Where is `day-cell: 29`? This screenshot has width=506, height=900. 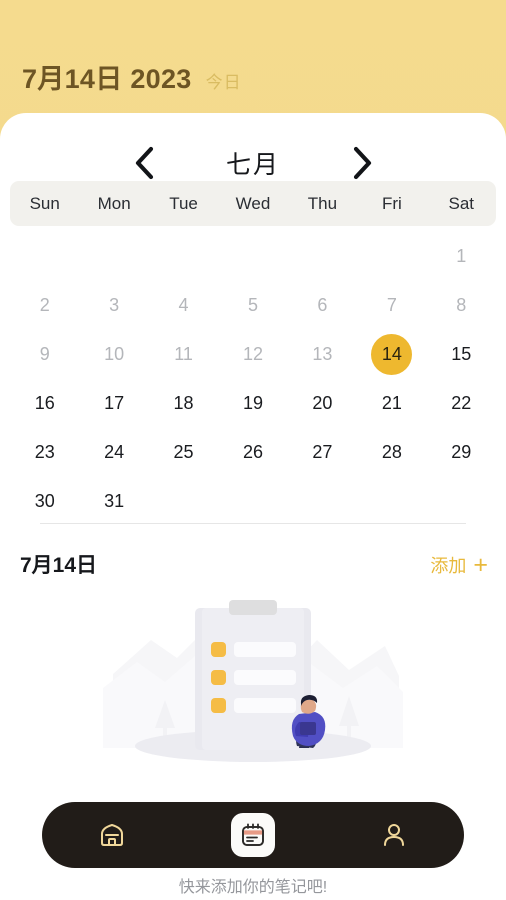 day-cell: 29 is located at coordinates (461, 452).